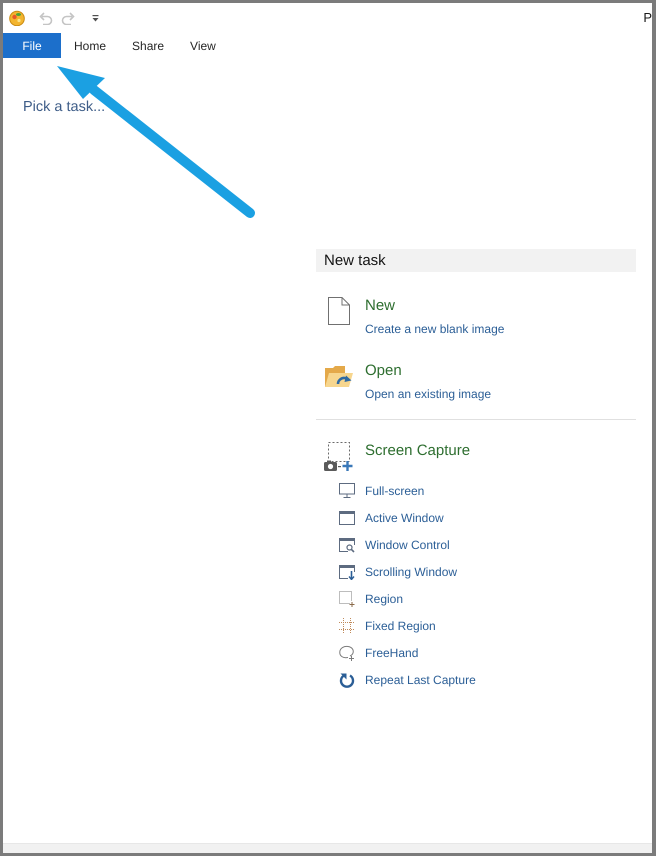 This screenshot has height=856, width=656. Describe the element at coordinates (374, 490) in the screenshot. I see `capture-option: Full-screen` at that location.